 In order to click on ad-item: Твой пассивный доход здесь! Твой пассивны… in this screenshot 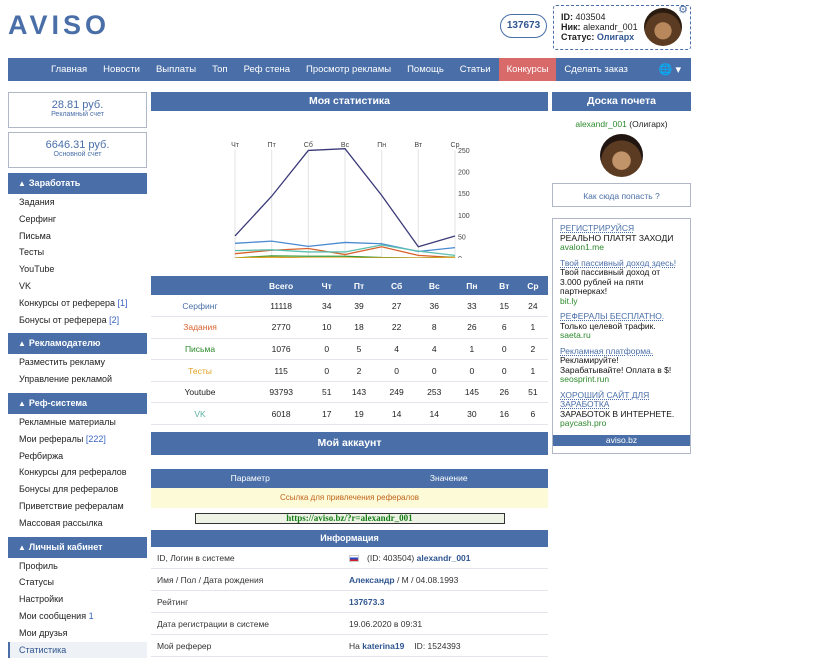, I will do `click(621, 282)`.